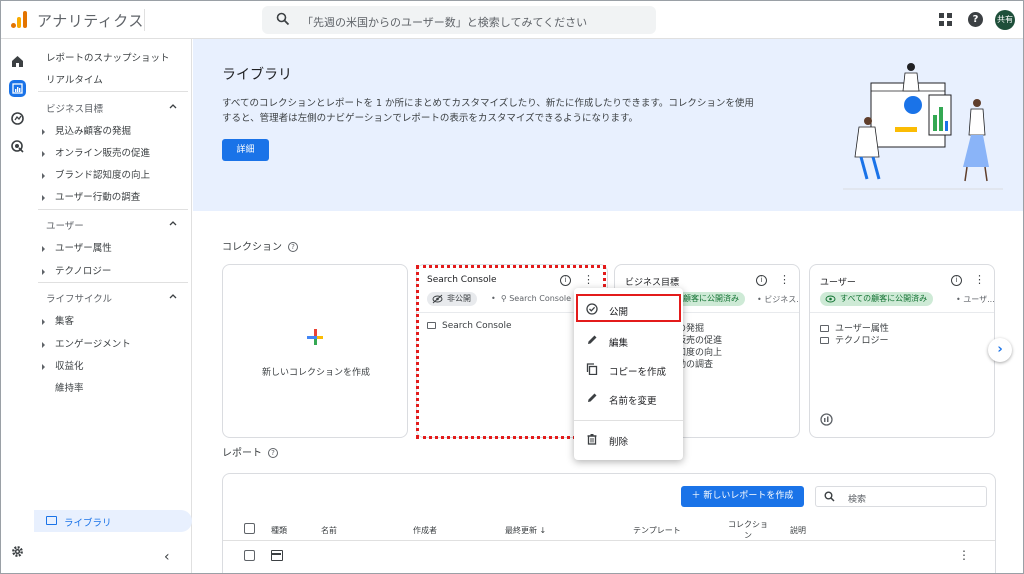 The height and width of the screenshot is (574, 1024). Describe the element at coordinates (257, 75) in the screenshot. I see `page-title: ライブラリ` at that location.